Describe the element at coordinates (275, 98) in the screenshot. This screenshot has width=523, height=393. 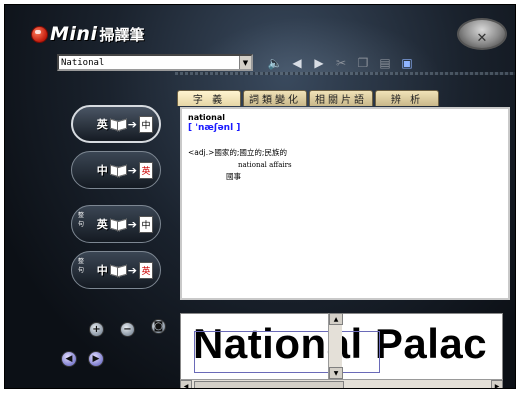
I see `tab-word-forms: 詞類變化` at that location.